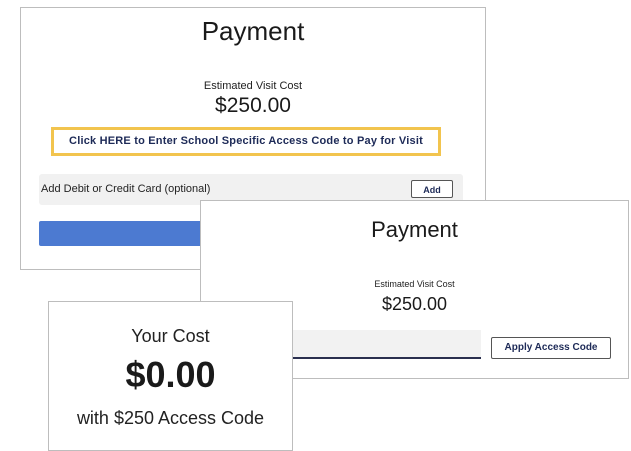 The width and height of the screenshot is (631, 451). What do you see at coordinates (253, 105) in the screenshot?
I see `estimated-cost-value: $250.00` at bounding box center [253, 105].